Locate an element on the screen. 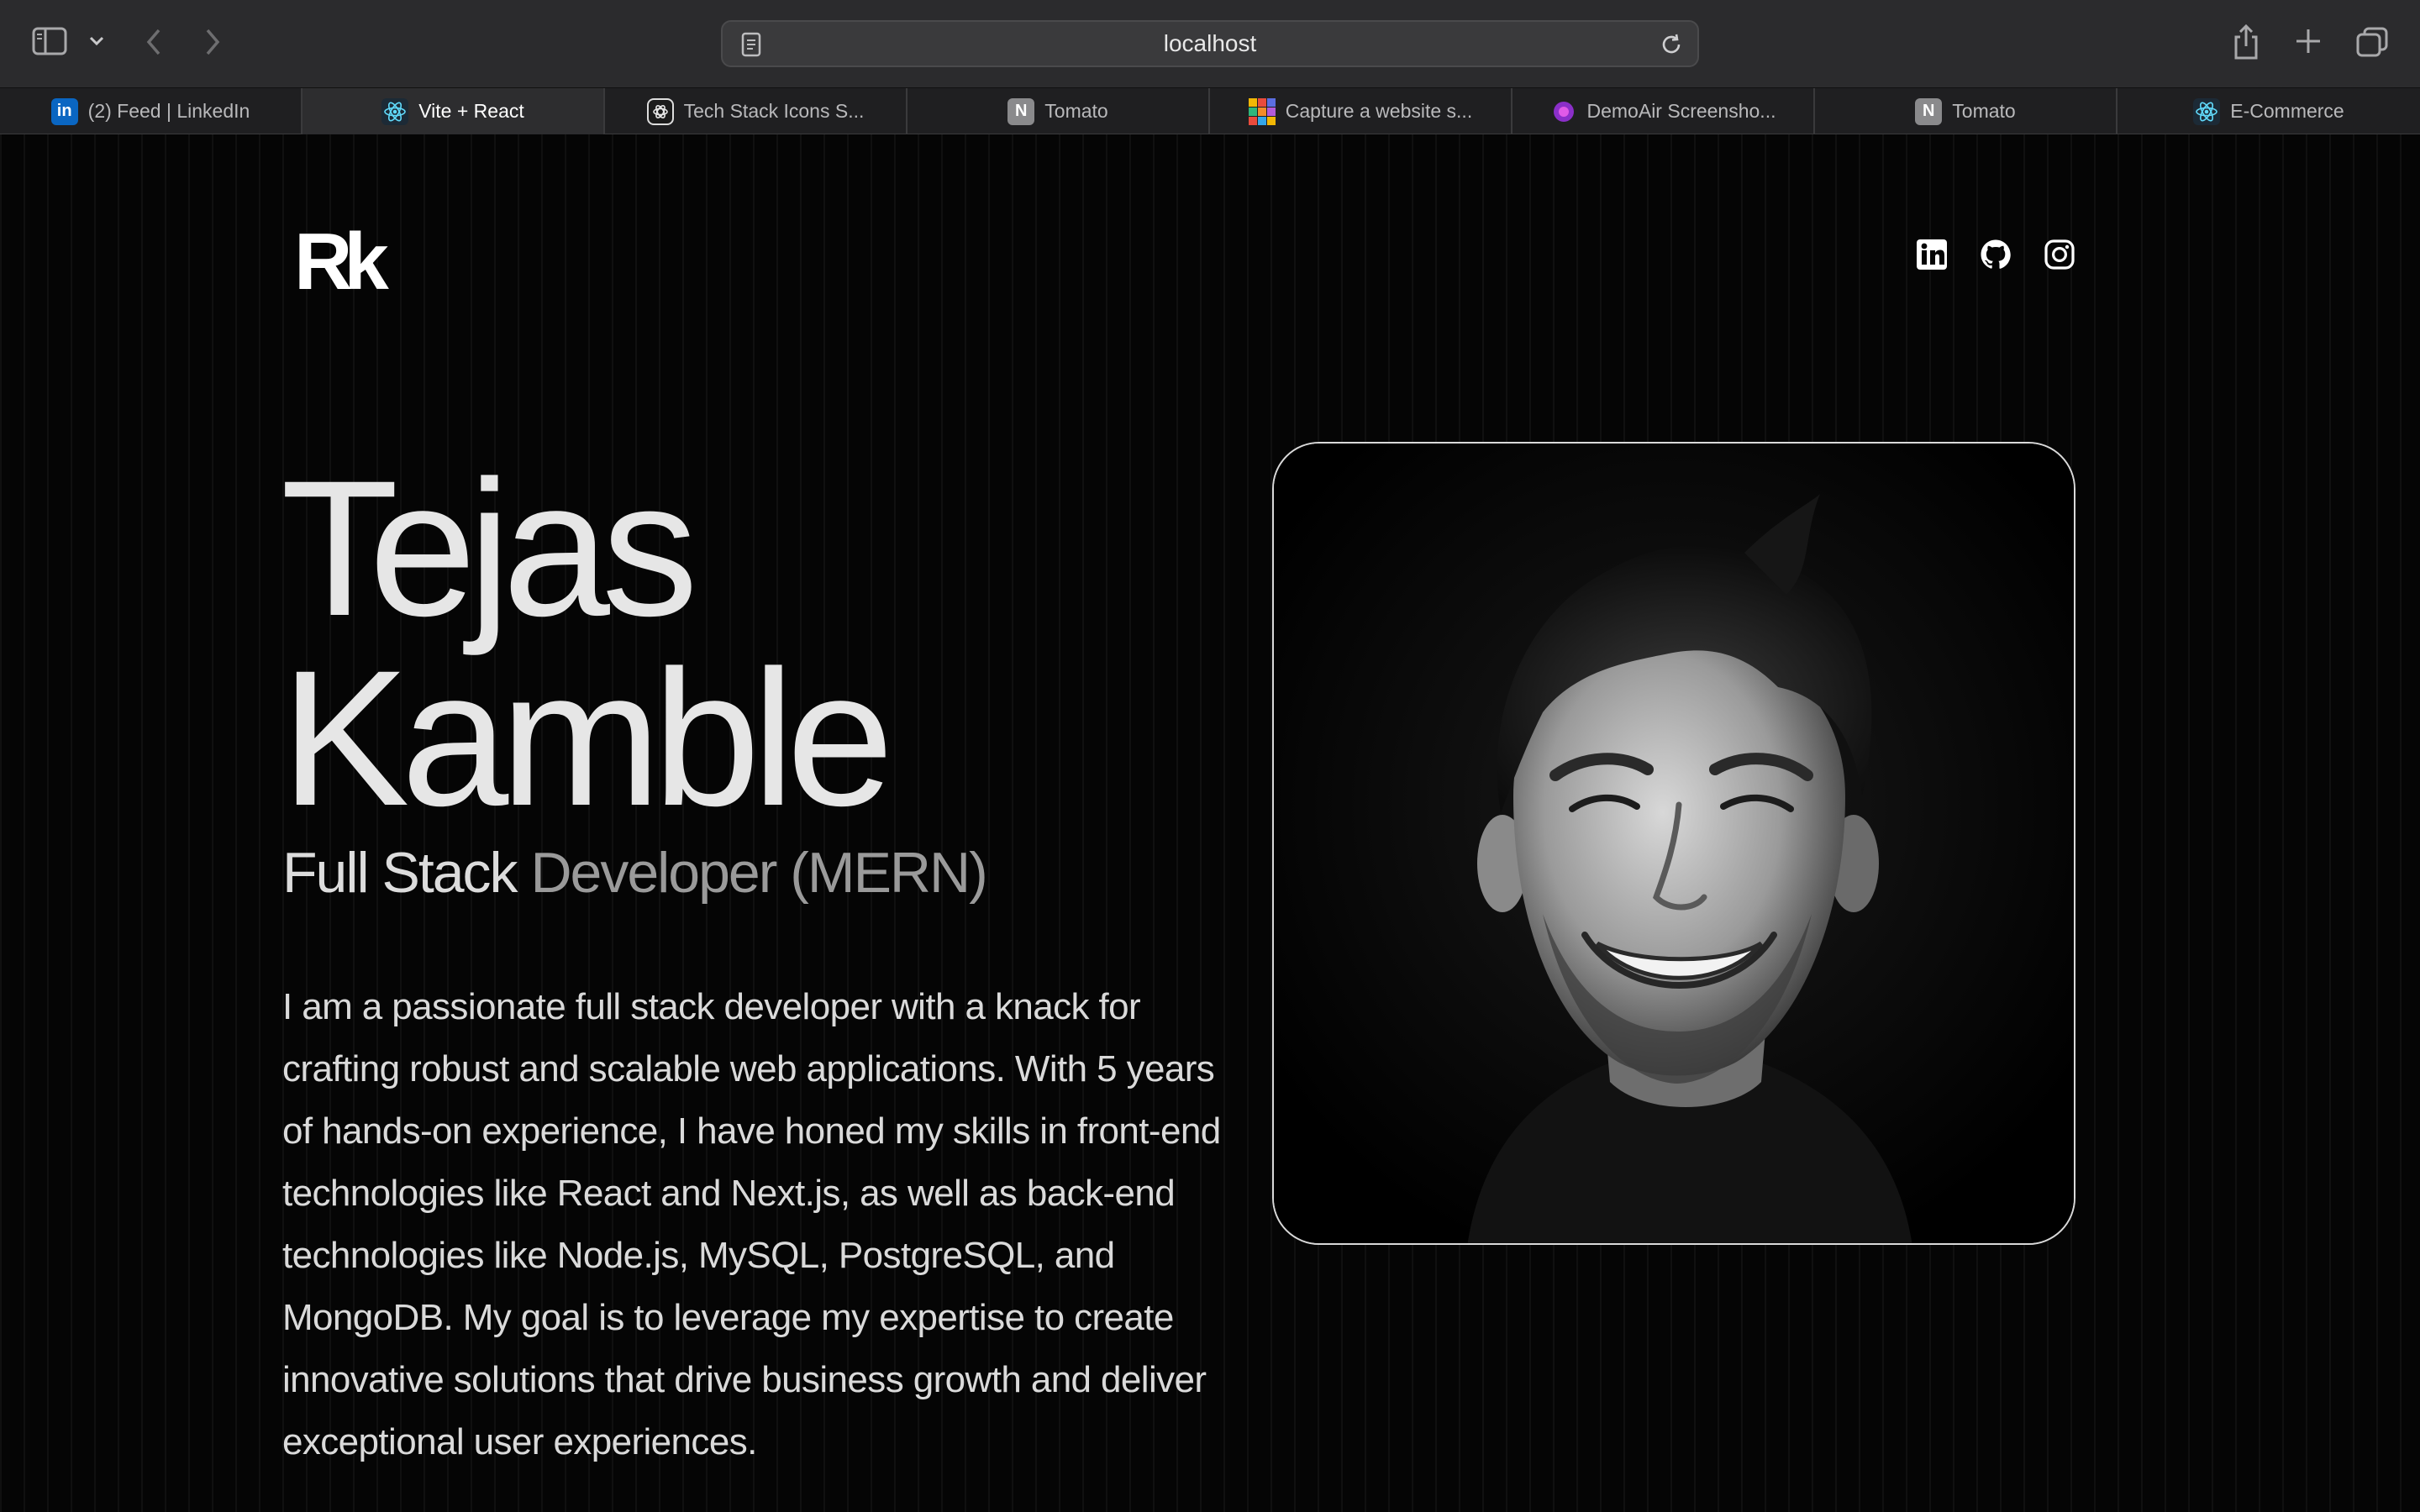 This screenshot has width=2420, height=1512. tab-e-commerce: E-Commerce is located at coordinates (2269, 111).